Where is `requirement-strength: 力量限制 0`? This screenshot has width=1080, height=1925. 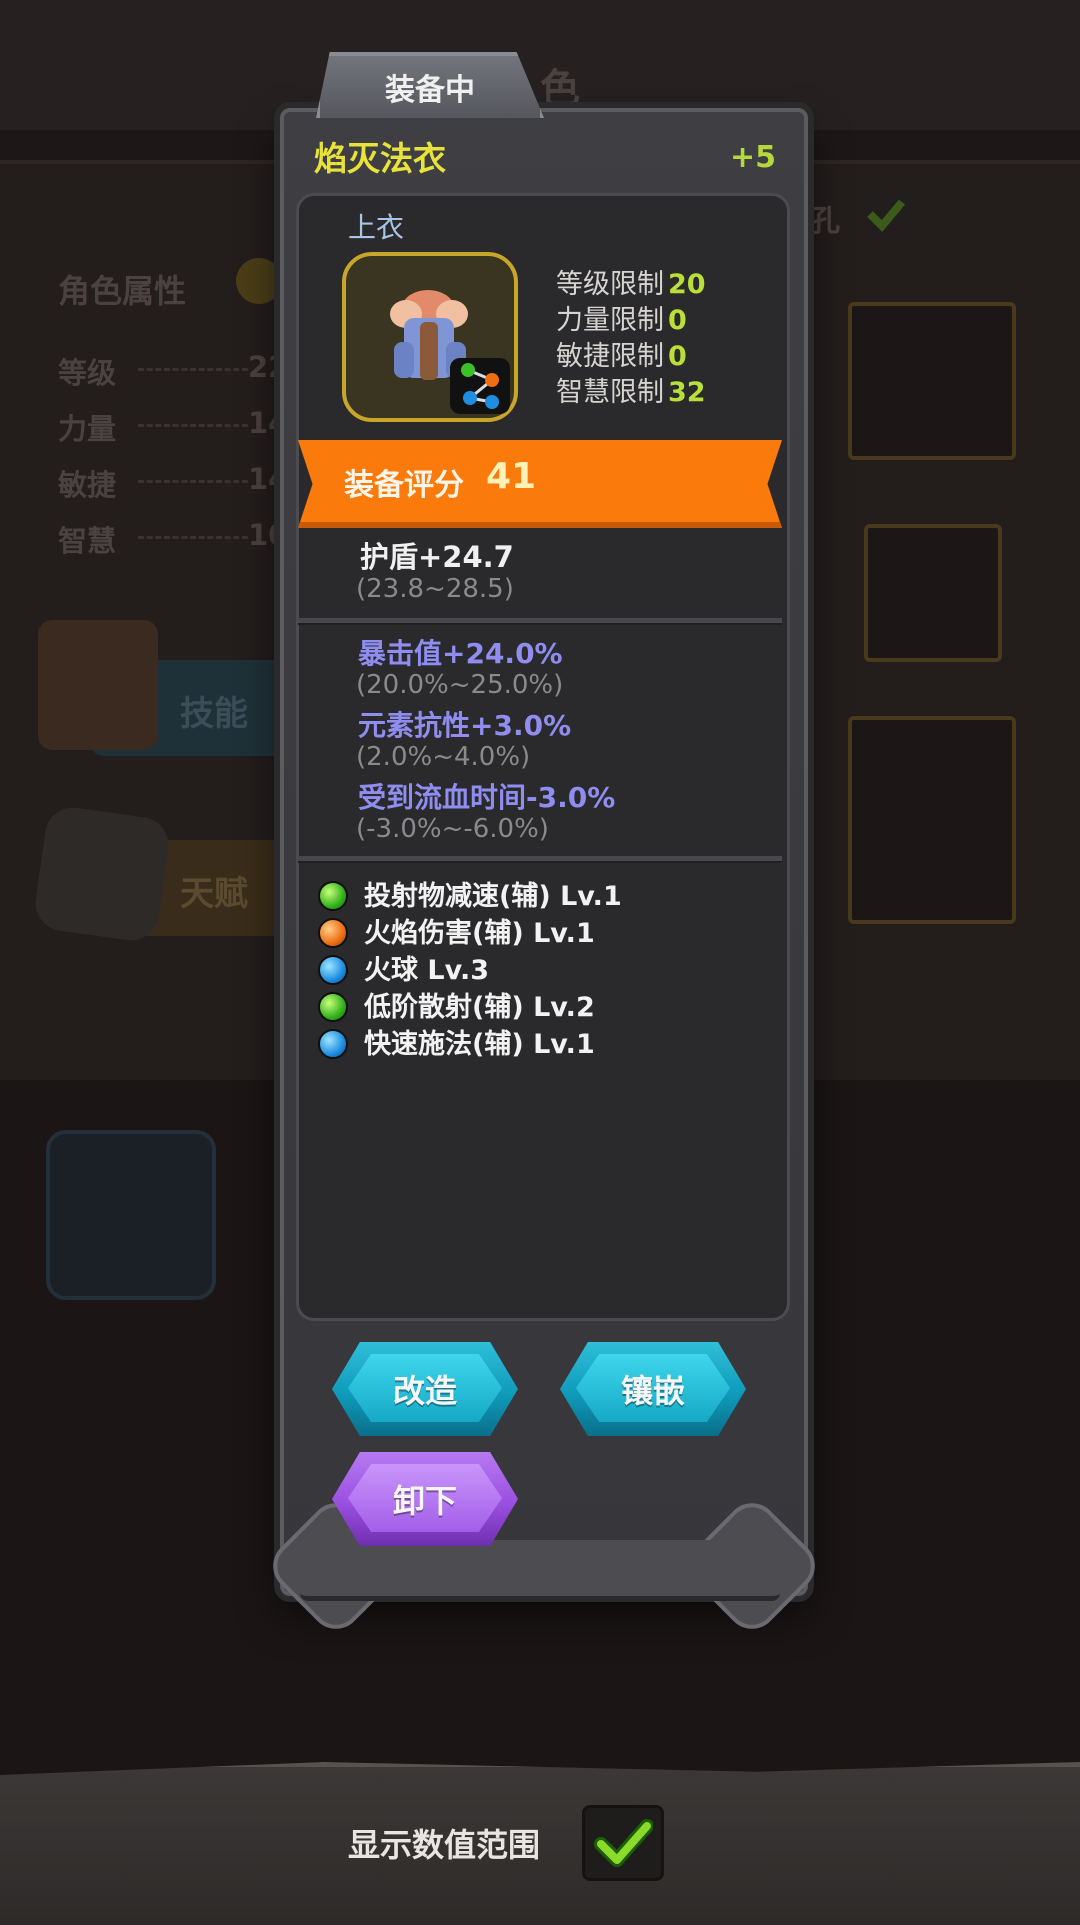
requirement-strength: 力量限制 0 is located at coordinates (621, 320).